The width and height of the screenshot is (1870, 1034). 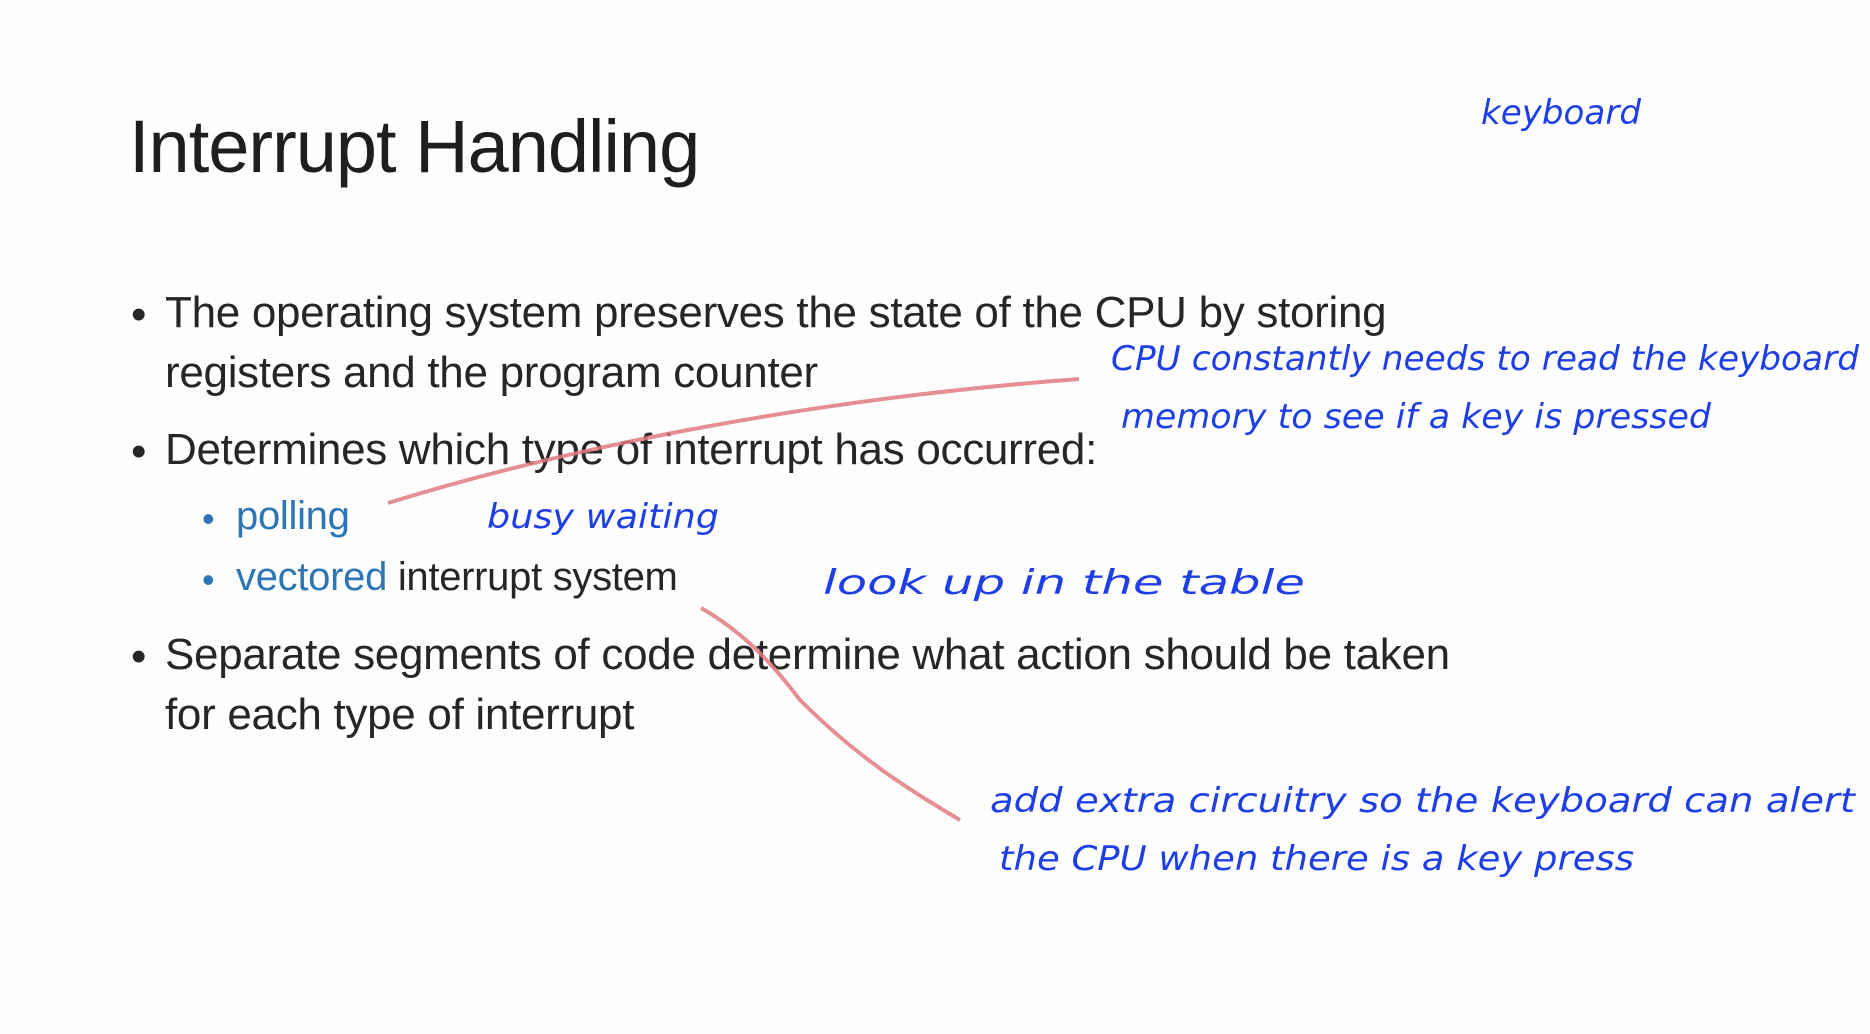 What do you see at coordinates (1064, 583) in the screenshot?
I see `handwritten-look-up: look up in the table` at bounding box center [1064, 583].